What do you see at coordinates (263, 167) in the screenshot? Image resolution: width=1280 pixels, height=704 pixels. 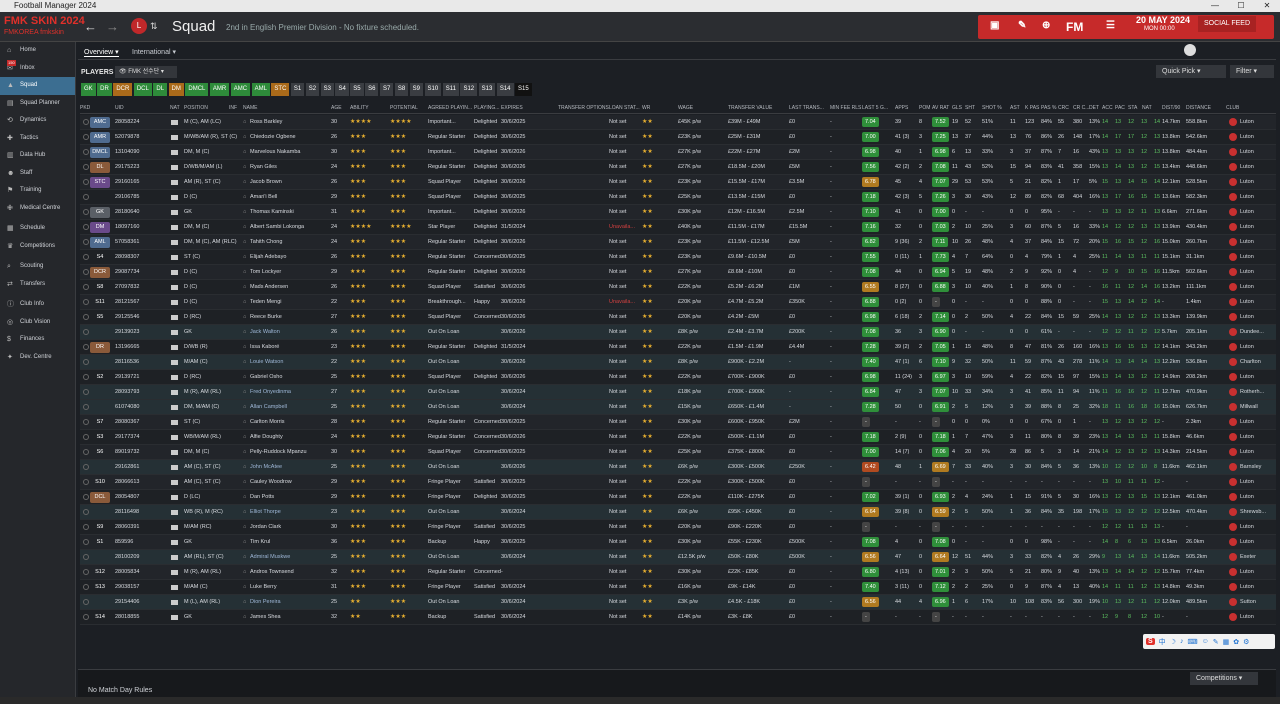 I see `player-name: Ryan Giles` at bounding box center [263, 167].